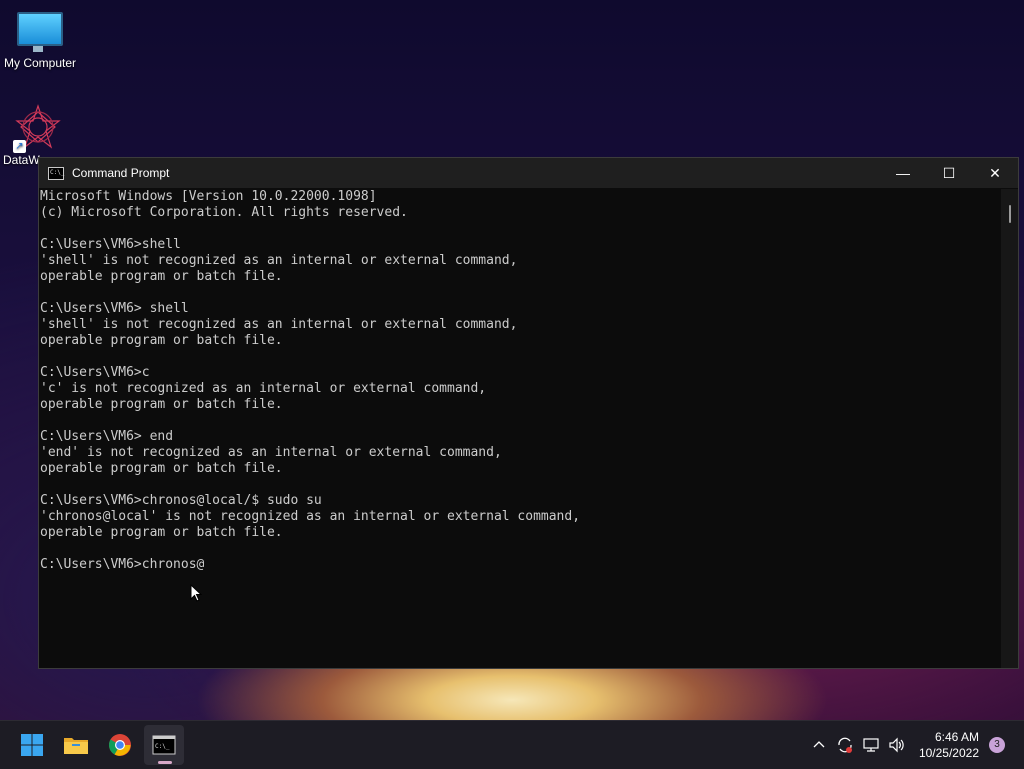 Image resolution: width=1024 pixels, height=769 pixels. I want to click on start-button, so click(32, 745).